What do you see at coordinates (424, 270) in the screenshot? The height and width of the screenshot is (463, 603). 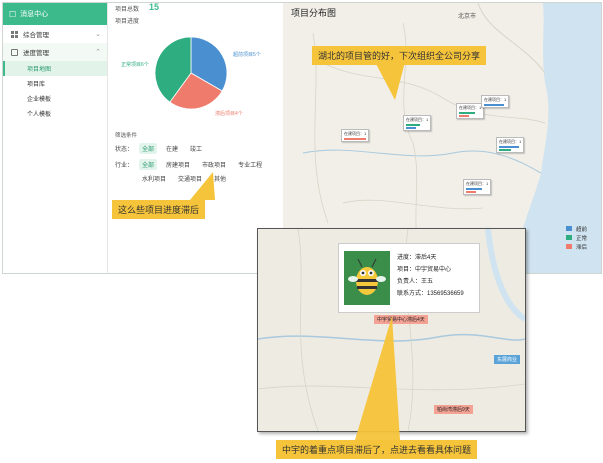 I see `info-project: 项目：中宇贸易中心` at bounding box center [424, 270].